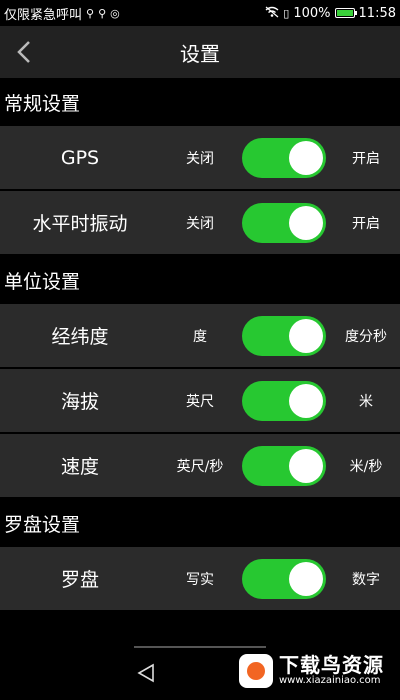 This screenshot has height=700, width=400. Describe the element at coordinates (256, 671) in the screenshot. I see `bird-logo-icon` at that location.